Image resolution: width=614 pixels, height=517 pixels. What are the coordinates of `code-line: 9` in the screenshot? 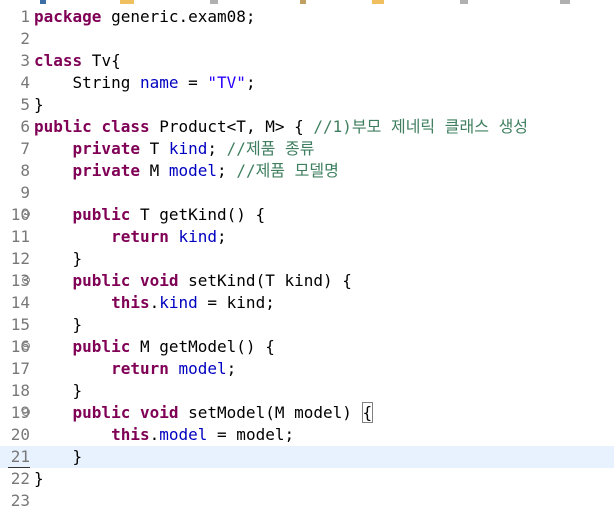 It's located at (307, 193).